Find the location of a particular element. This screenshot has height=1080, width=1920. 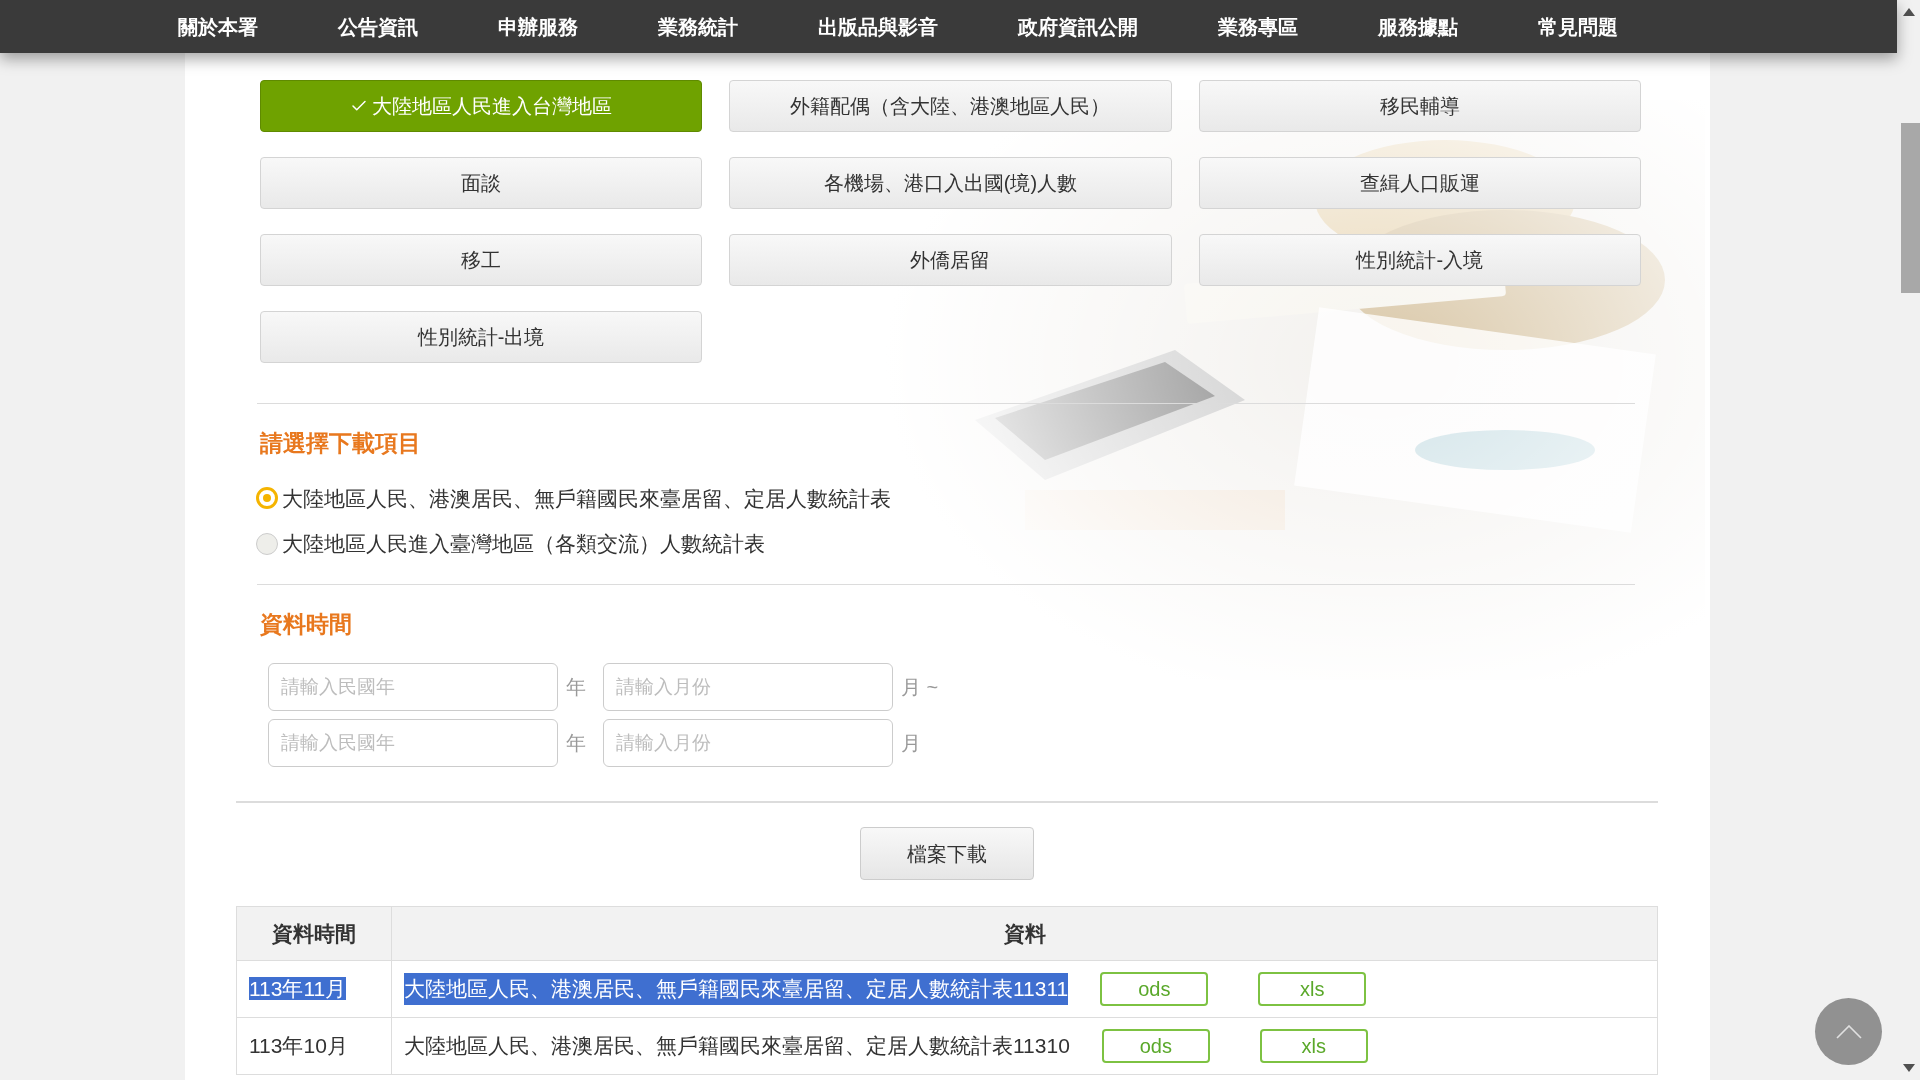

time-text: 113年11月 is located at coordinates (298, 989).